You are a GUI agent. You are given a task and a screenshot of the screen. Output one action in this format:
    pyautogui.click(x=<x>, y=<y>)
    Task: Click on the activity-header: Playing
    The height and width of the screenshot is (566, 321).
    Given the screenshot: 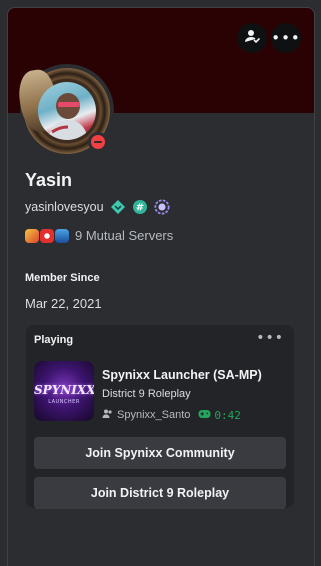 What is the action you would take?
    pyautogui.click(x=54, y=340)
    